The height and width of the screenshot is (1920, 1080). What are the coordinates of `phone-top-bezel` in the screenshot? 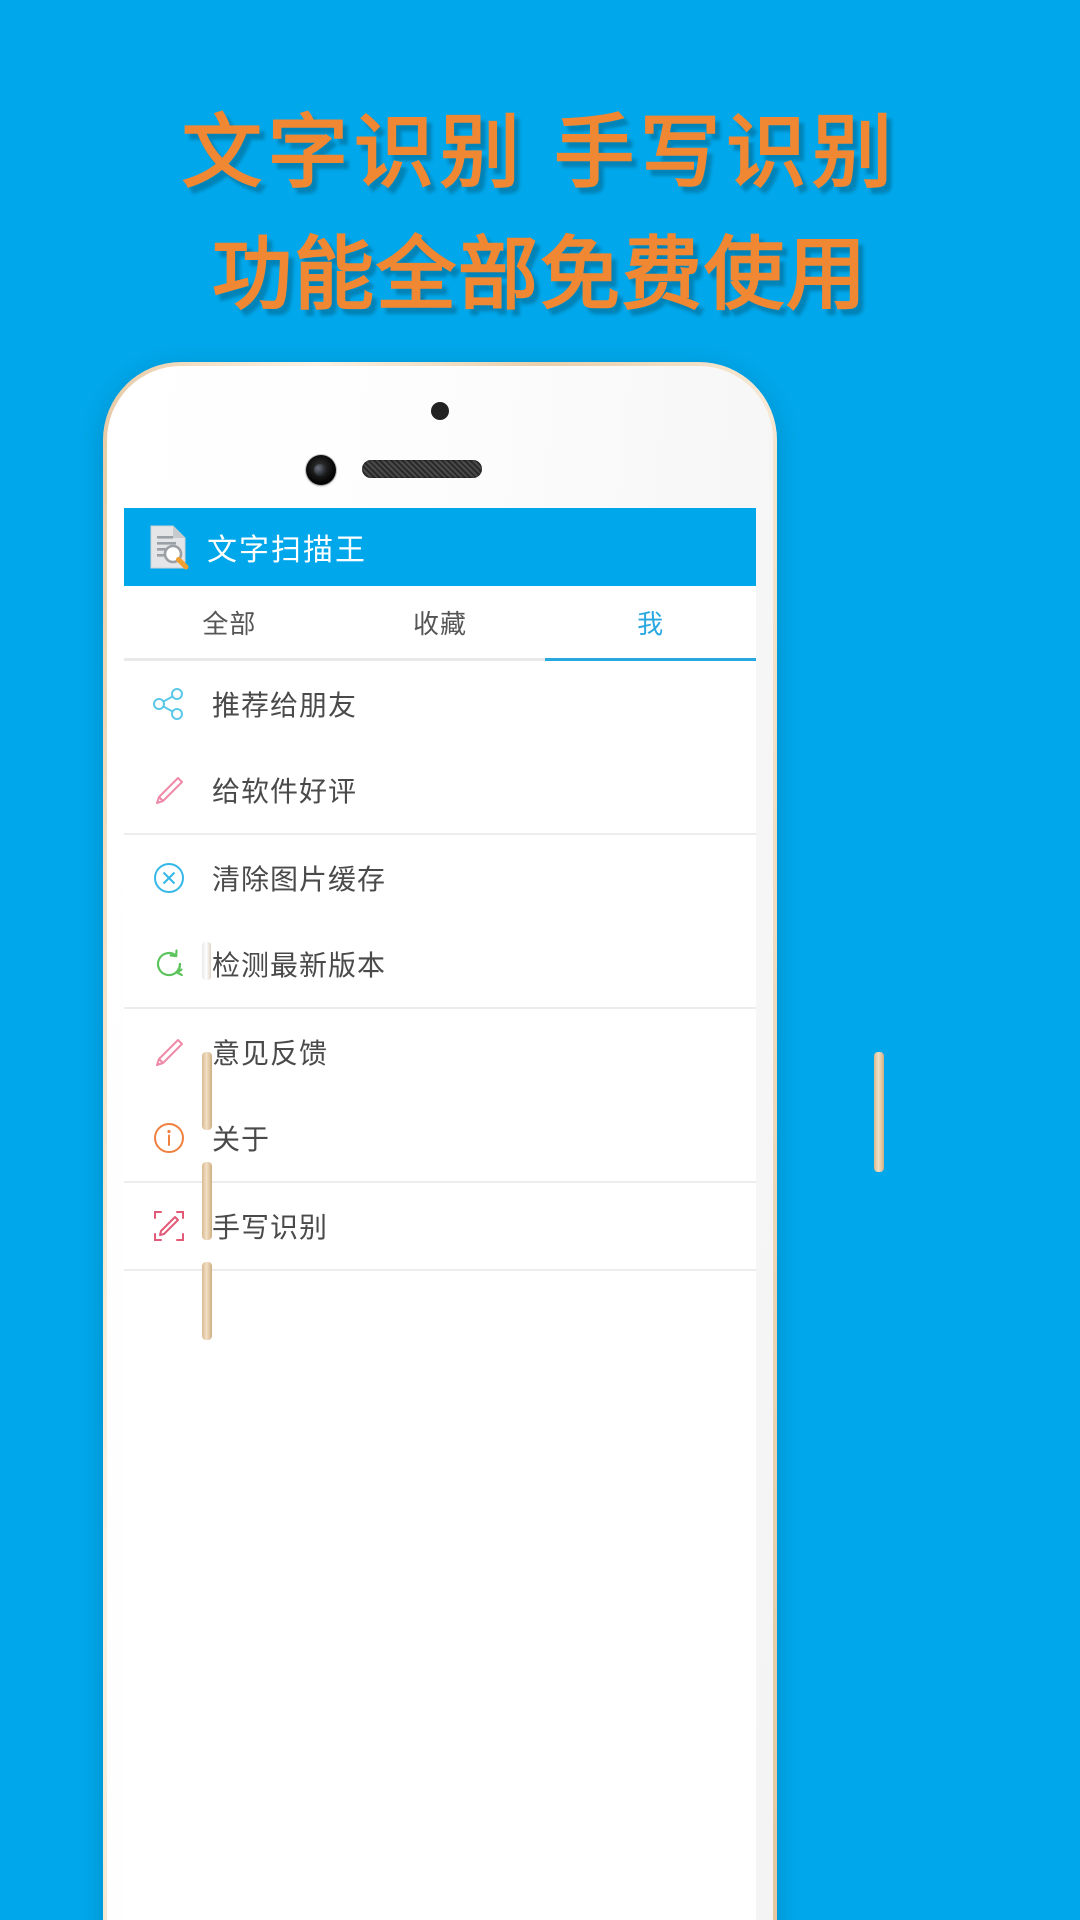 It's located at (440, 444).